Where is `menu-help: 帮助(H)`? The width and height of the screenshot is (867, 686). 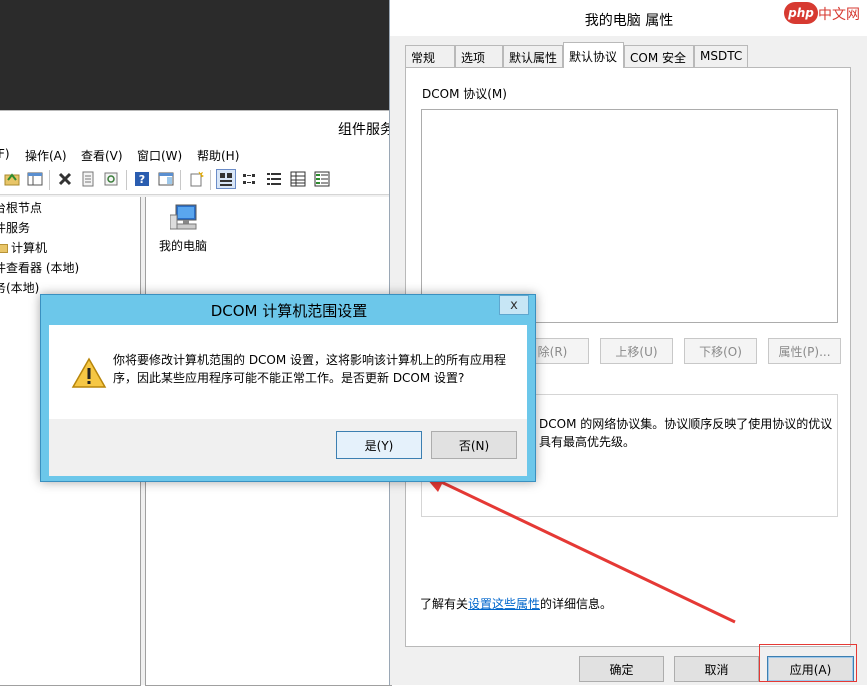
menu-help: 帮助(H) is located at coordinates (218, 155).